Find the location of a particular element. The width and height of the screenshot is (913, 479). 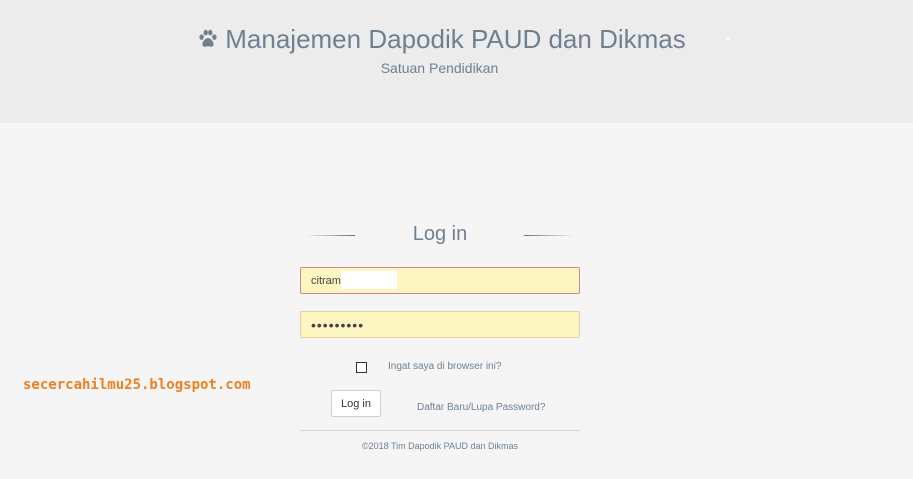

footer-divider is located at coordinates (440, 430).